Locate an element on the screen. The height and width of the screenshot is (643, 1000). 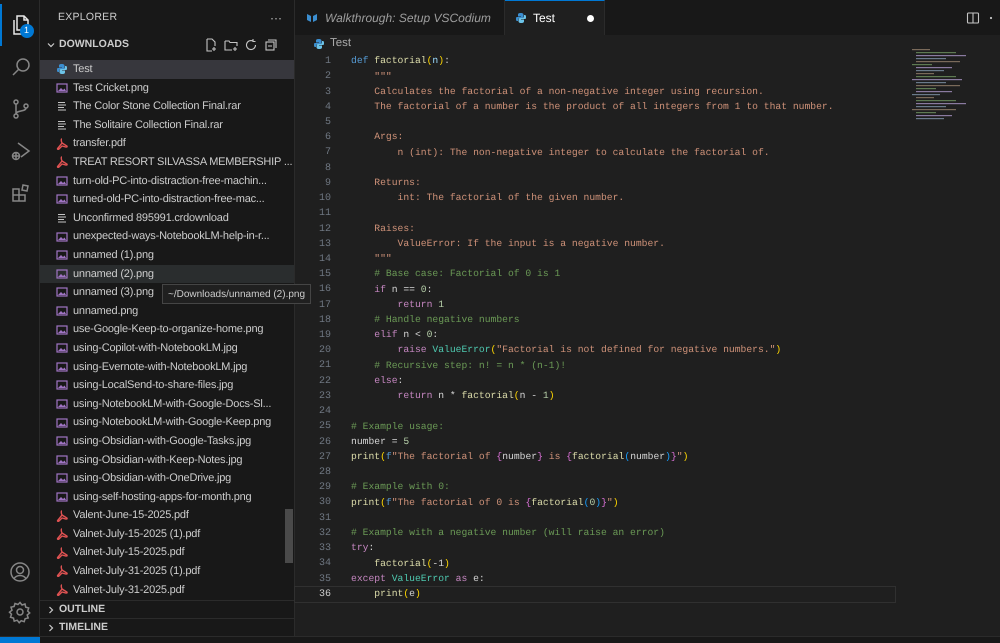
line-number: 34 is located at coordinates (324, 564).